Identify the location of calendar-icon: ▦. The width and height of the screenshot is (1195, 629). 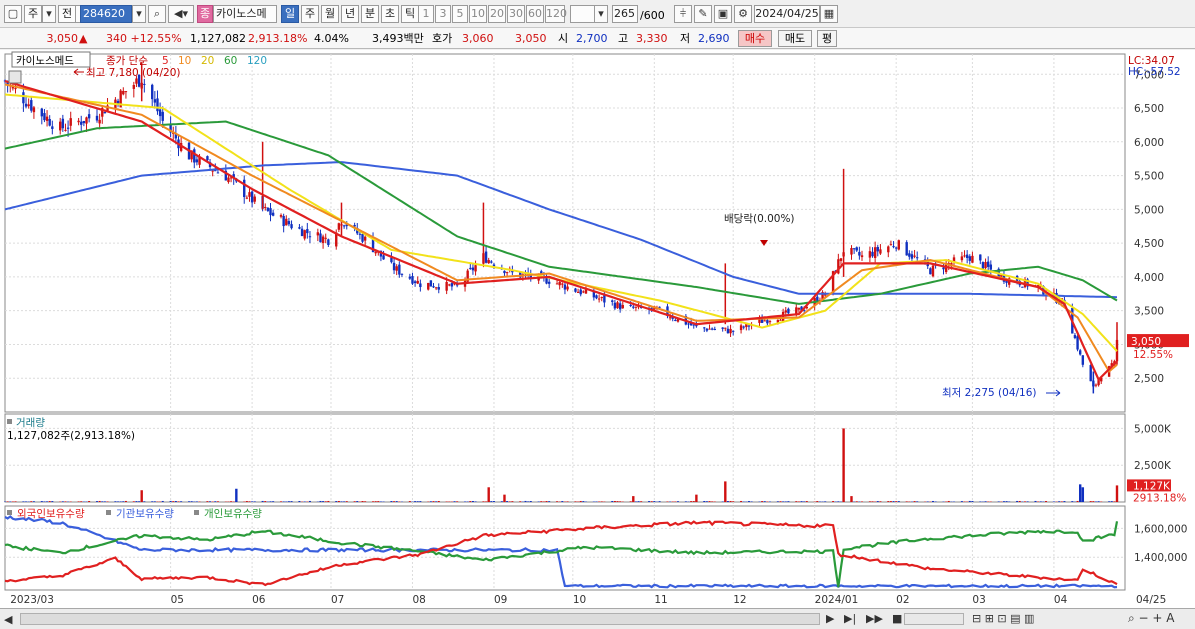
(829, 14).